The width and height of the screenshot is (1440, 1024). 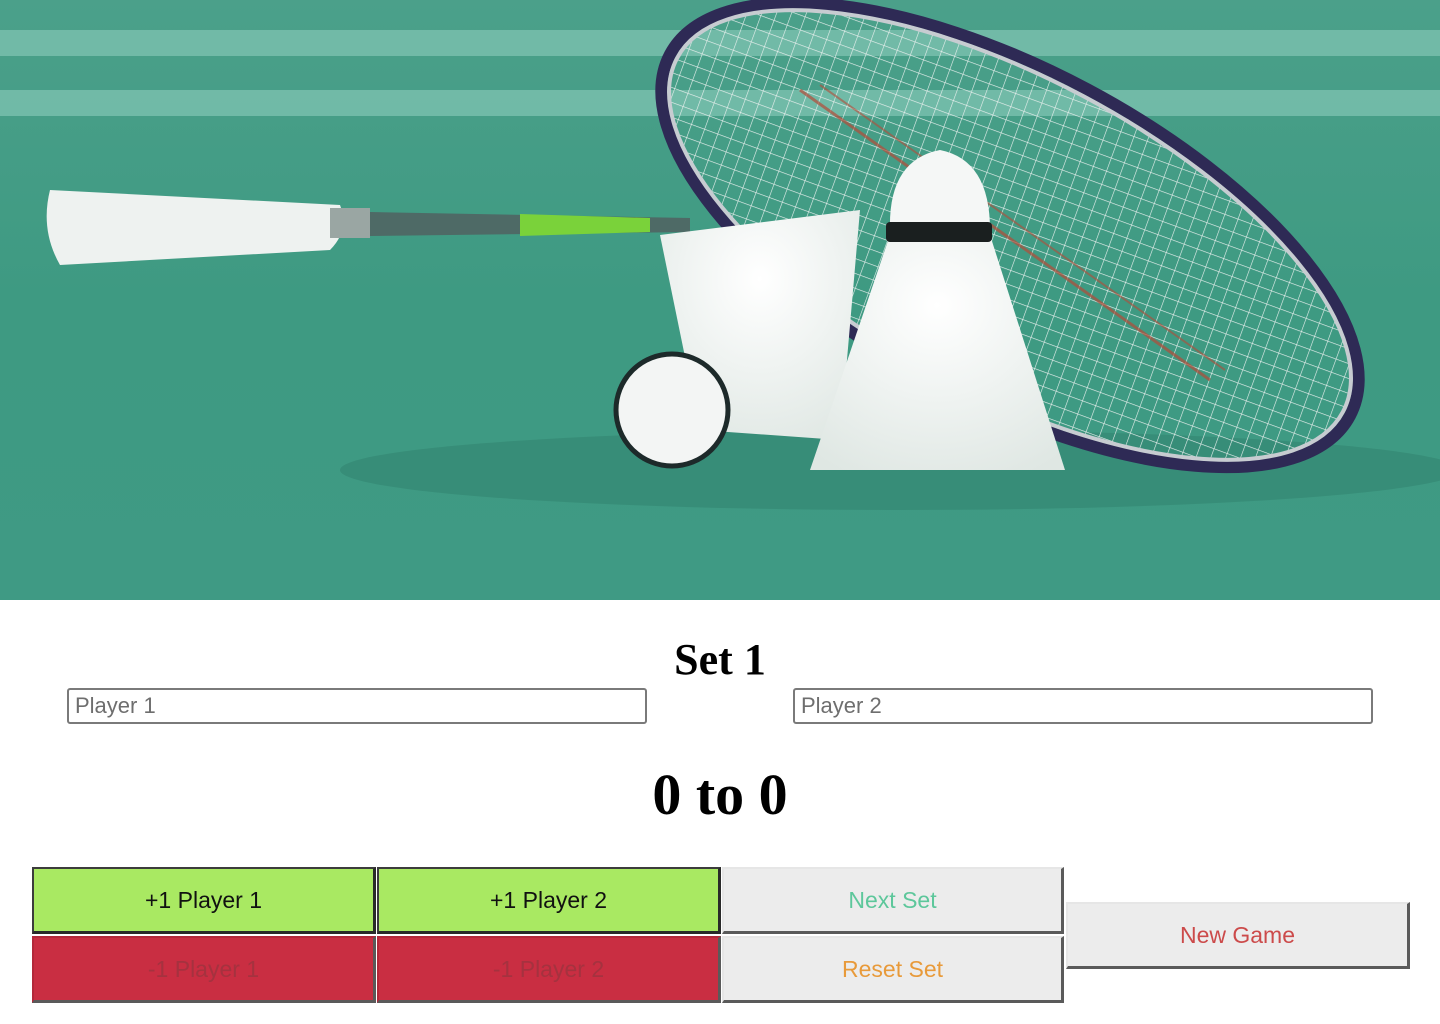 I want to click on player-1-name-input, so click(x=357, y=706).